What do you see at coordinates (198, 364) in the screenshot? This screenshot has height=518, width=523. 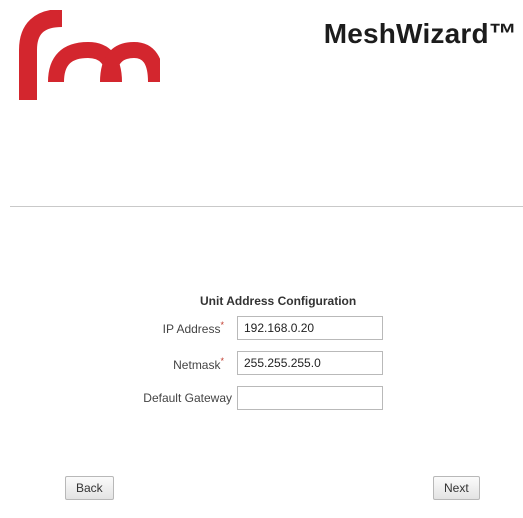 I see `netmask-label: Netmask*` at bounding box center [198, 364].